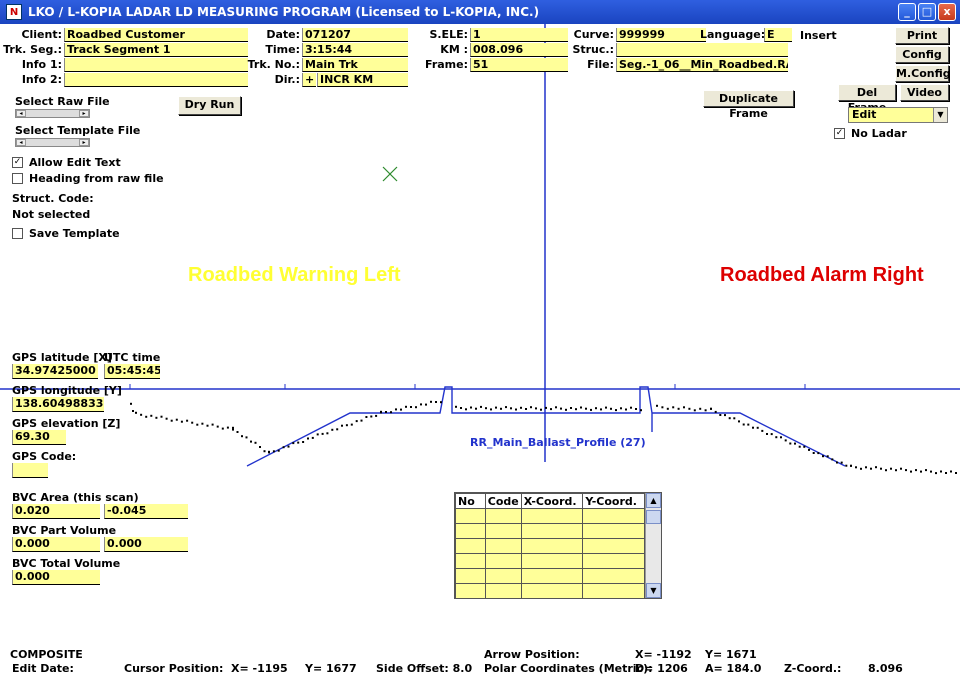 The image size is (960, 691). I want to click on gps-elev-field: 69.30, so click(39, 437).